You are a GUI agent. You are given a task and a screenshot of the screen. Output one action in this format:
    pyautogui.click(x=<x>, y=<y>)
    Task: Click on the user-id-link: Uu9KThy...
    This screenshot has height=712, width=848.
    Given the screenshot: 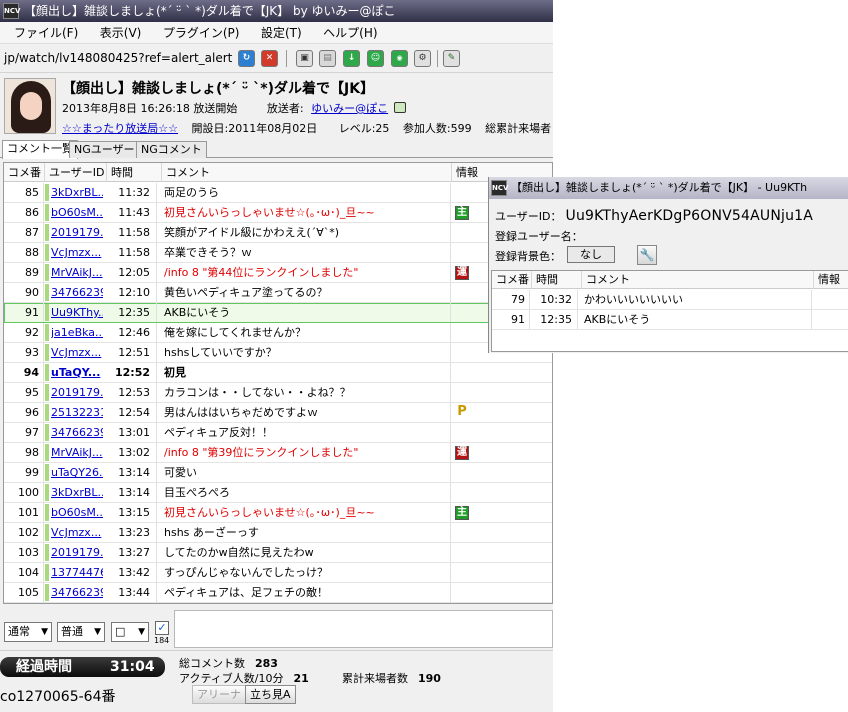 What is the action you would take?
    pyautogui.click(x=77, y=312)
    